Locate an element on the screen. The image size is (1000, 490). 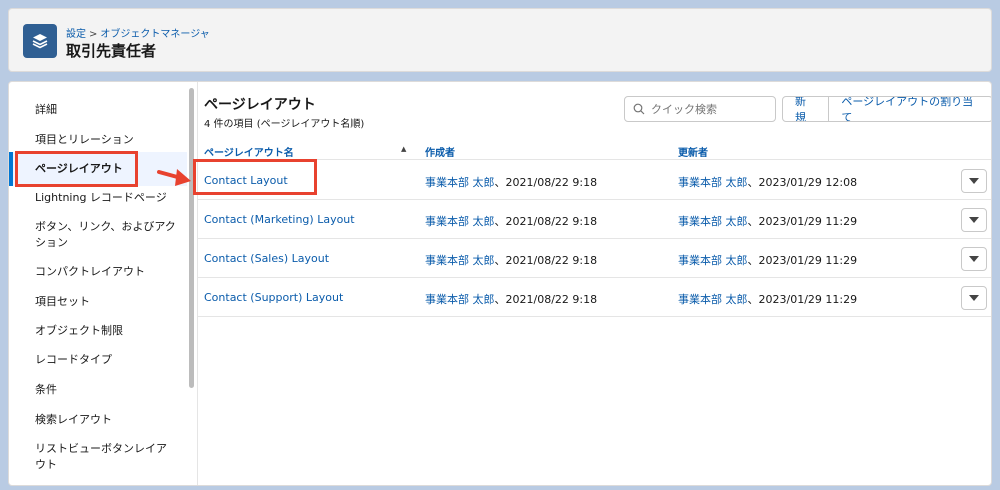
sidebar-item-buttons-links-actions: ボタン、リンク、およびアク is located at coordinates (98, 227).